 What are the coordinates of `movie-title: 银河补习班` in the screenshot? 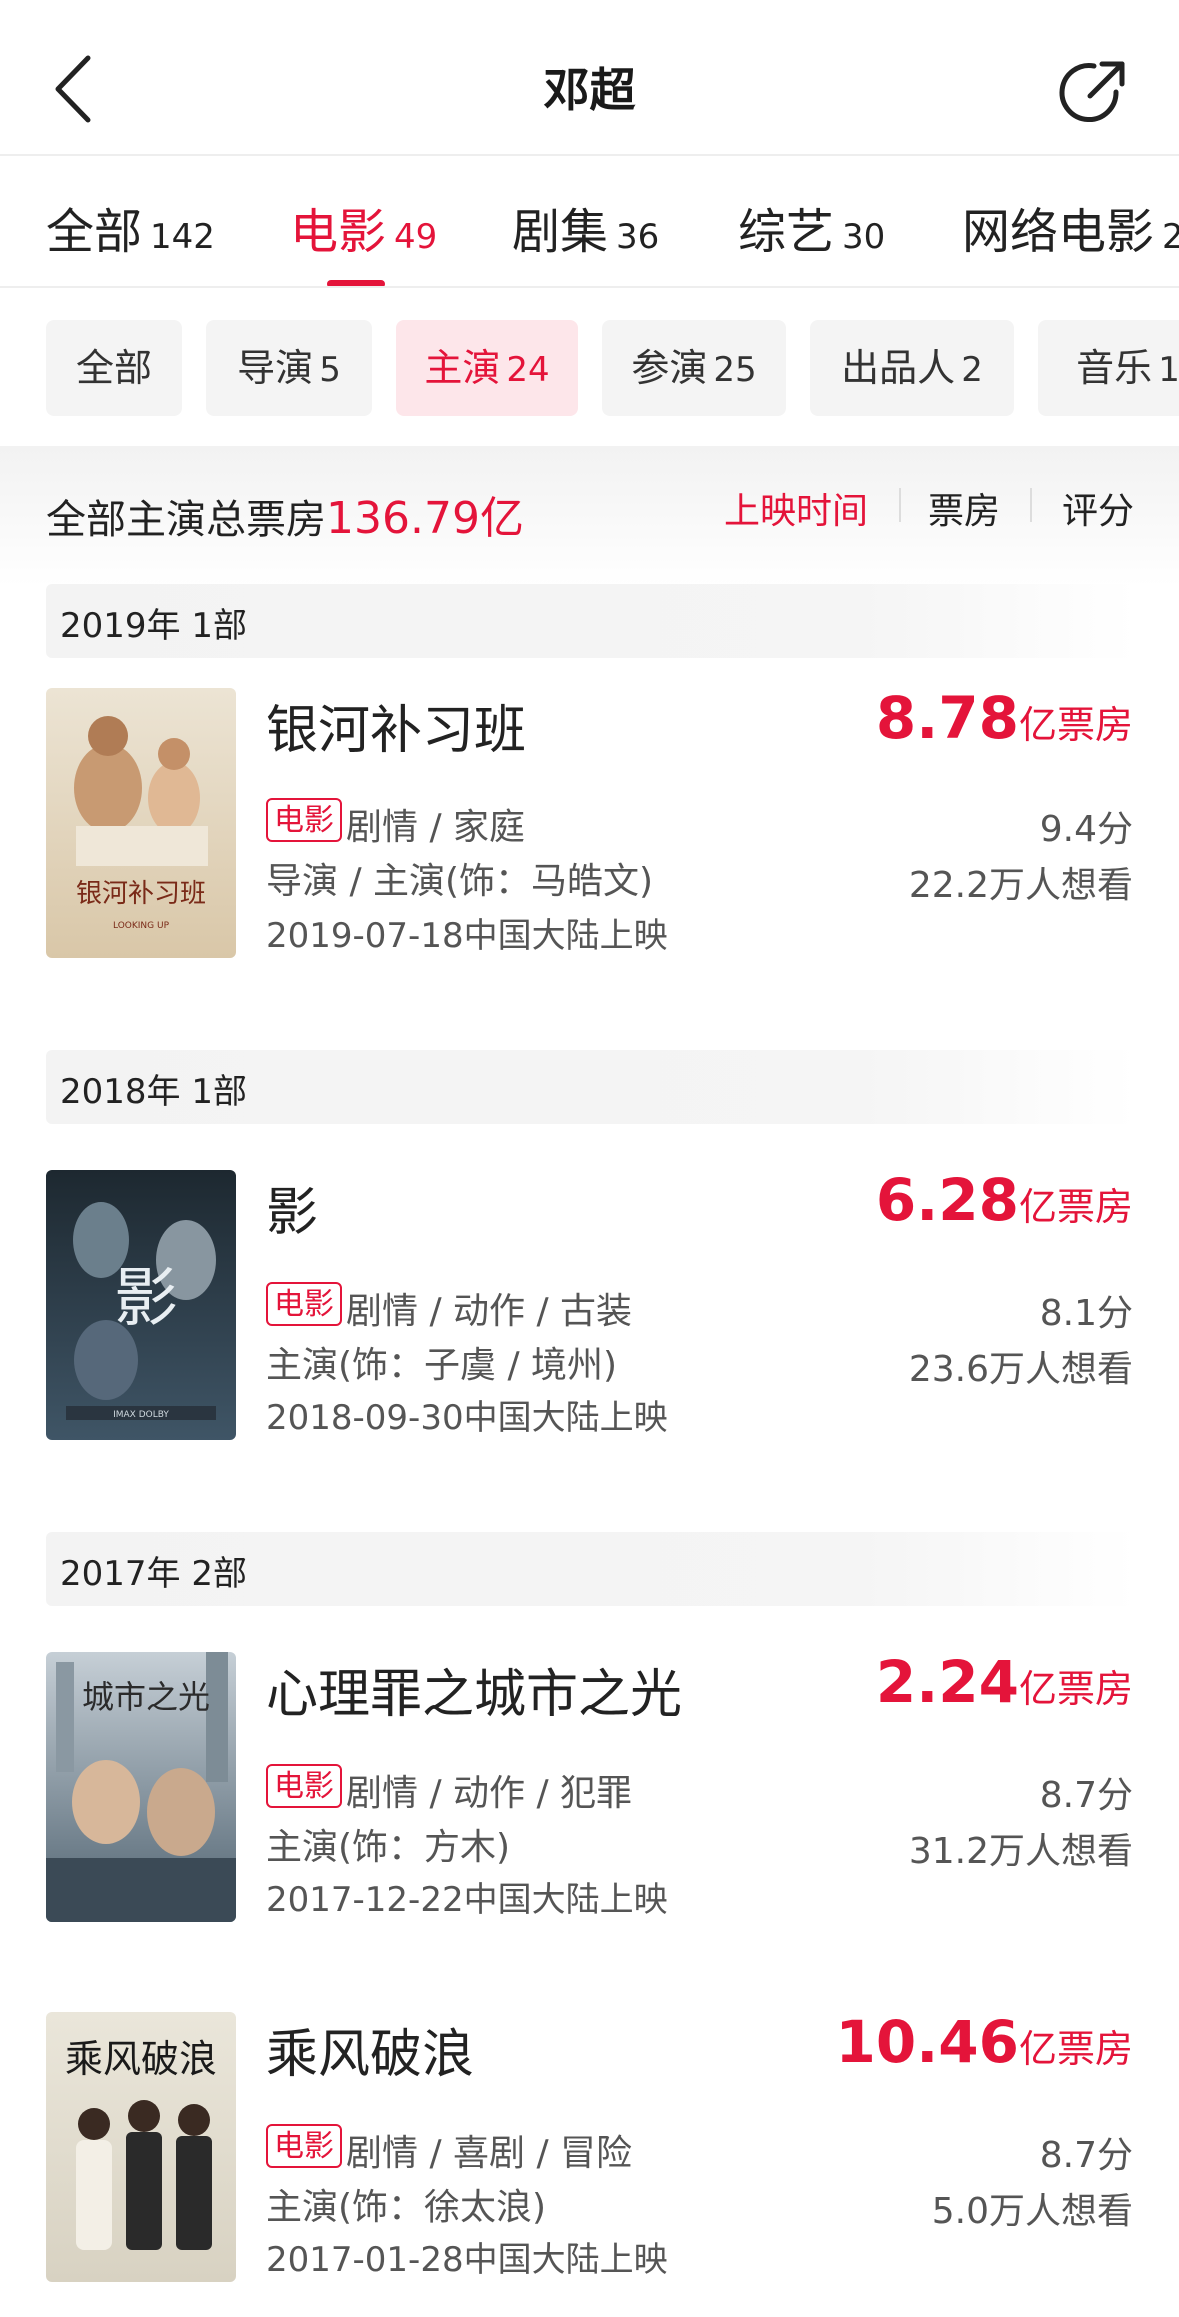 It's located at (396, 725).